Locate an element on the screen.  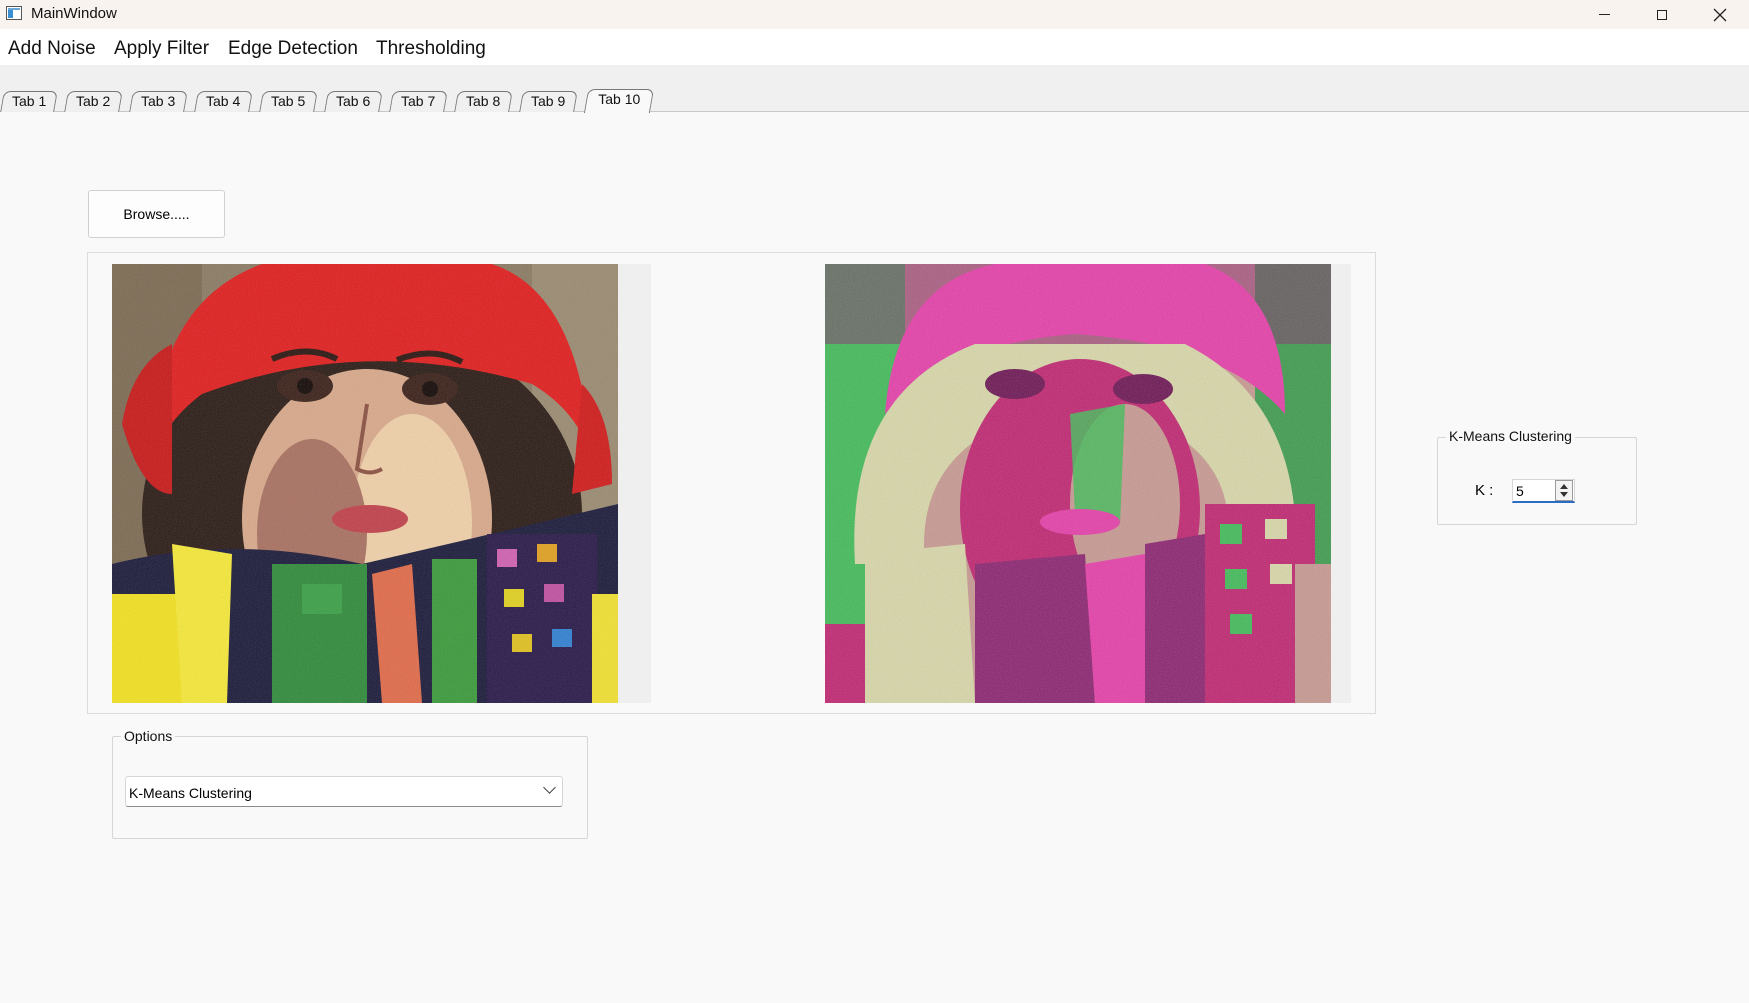
tab-6: Tab 6 is located at coordinates (353, 101).